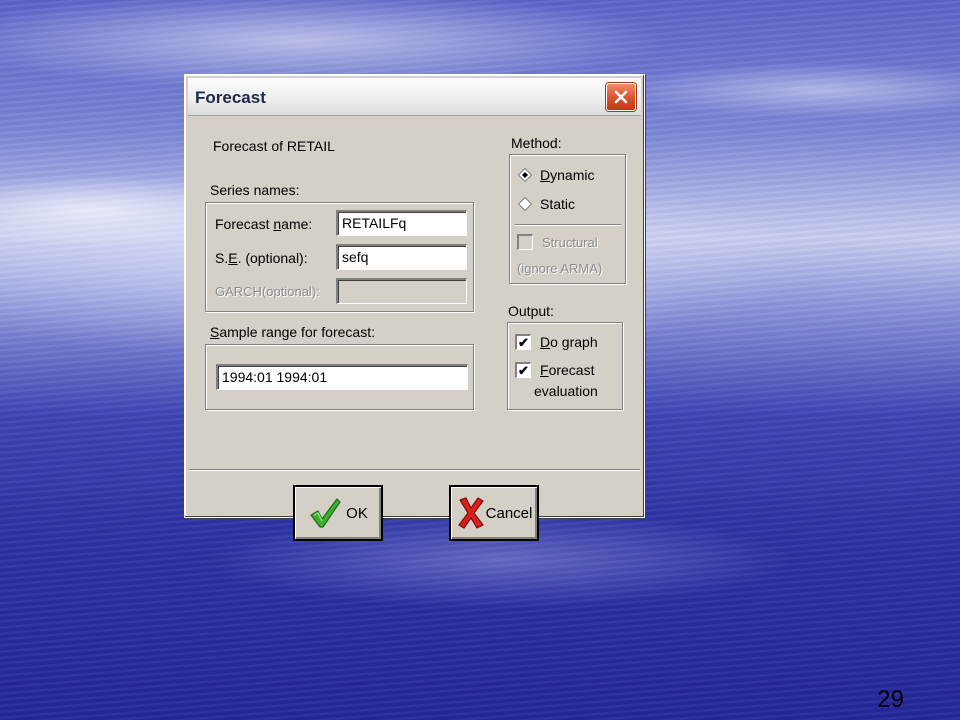  Describe the element at coordinates (255, 190) in the screenshot. I see `series-names-label: Series names:` at that location.